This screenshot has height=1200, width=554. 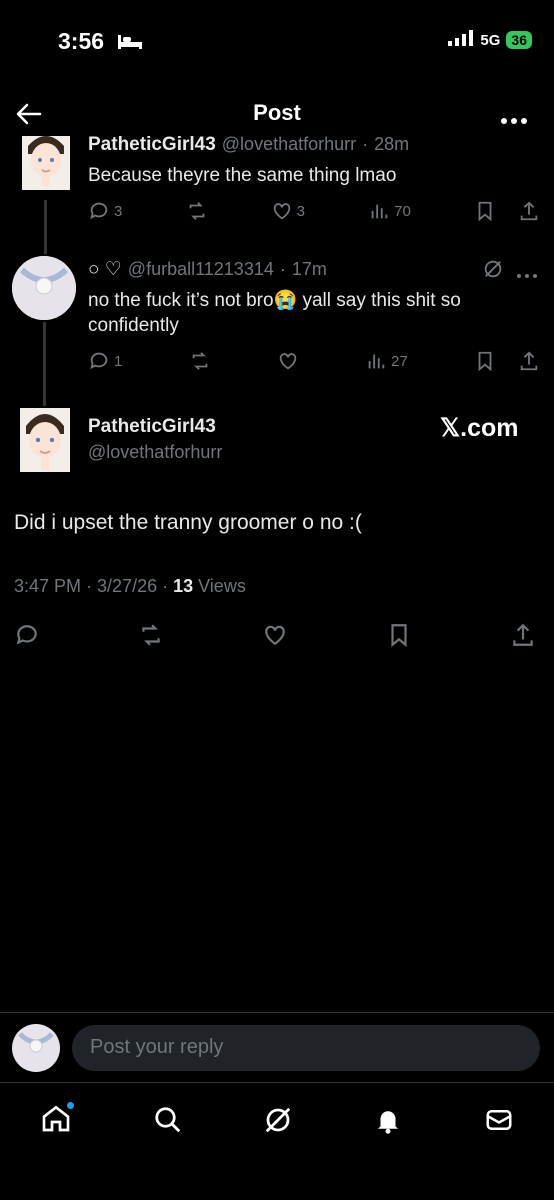 I want to click on battery-badge: 36, so click(x=519, y=40).